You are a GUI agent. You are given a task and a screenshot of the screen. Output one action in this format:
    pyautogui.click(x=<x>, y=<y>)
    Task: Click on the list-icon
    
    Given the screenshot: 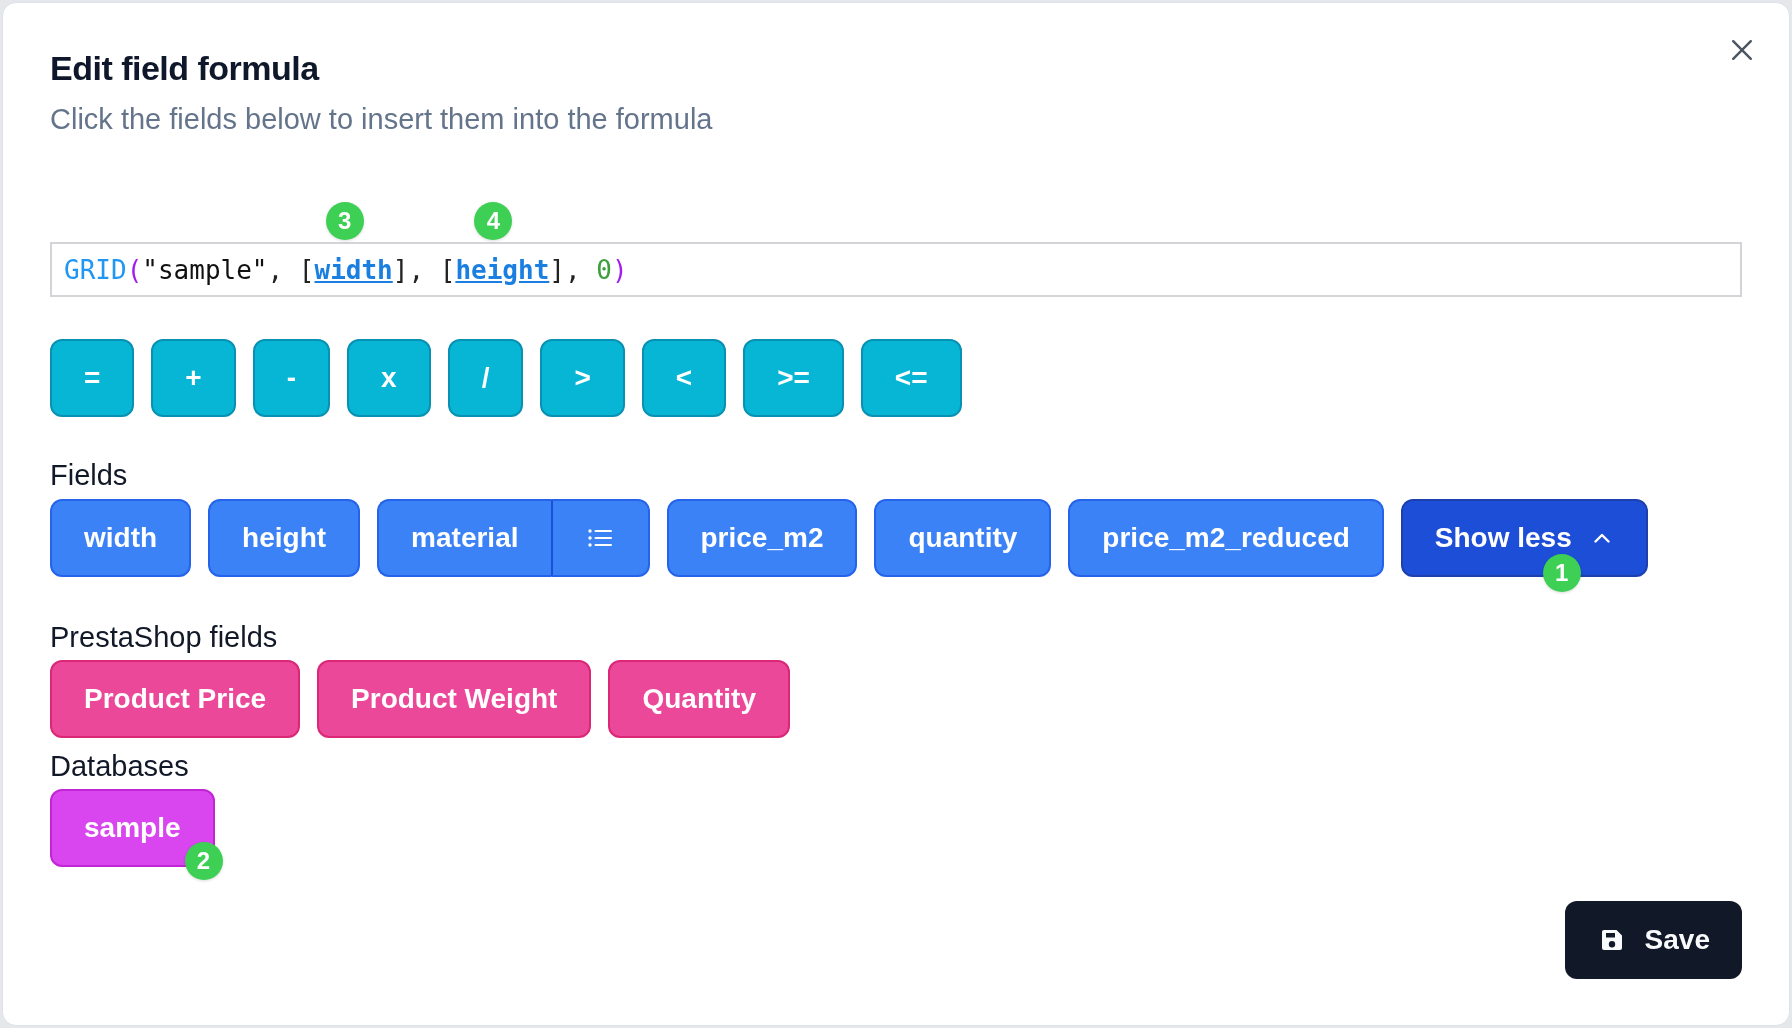 What is the action you would take?
    pyautogui.click(x=600, y=538)
    